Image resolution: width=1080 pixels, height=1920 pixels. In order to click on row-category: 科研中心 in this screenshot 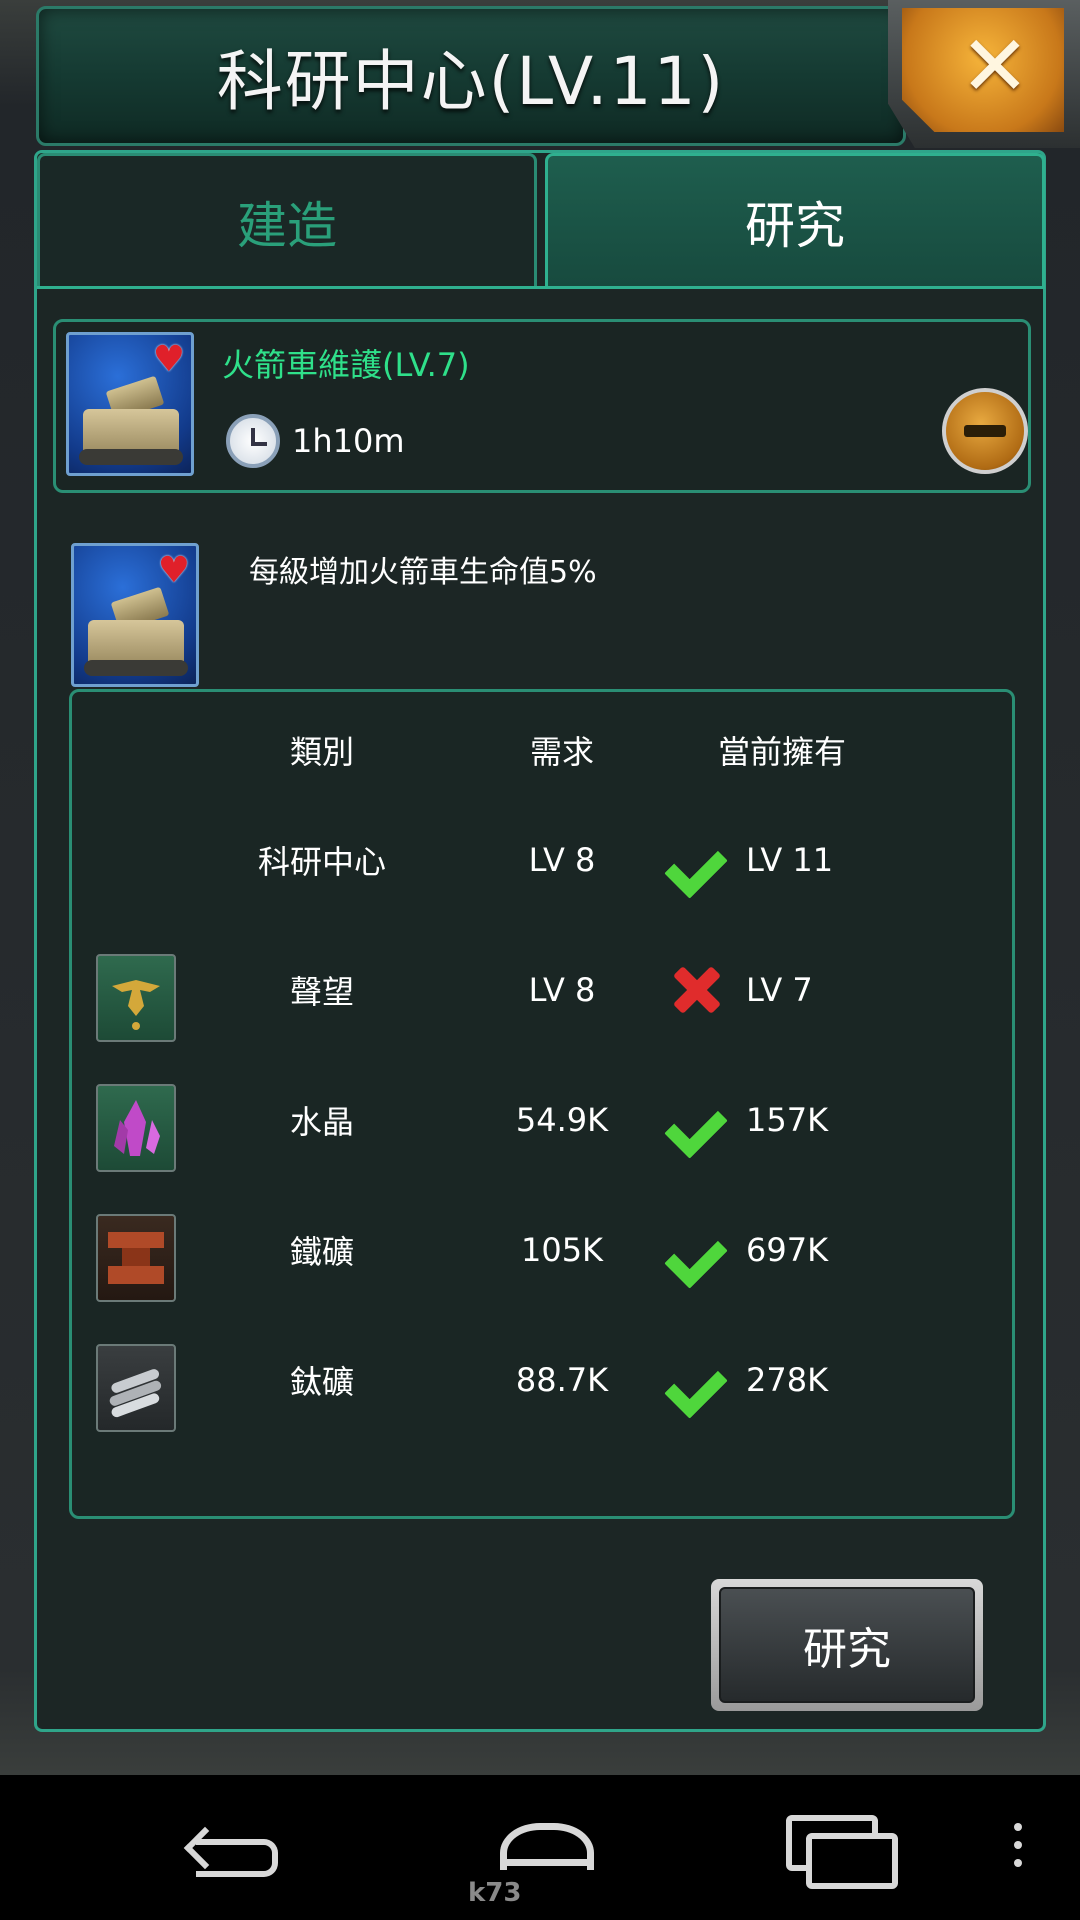, I will do `click(321, 862)`.